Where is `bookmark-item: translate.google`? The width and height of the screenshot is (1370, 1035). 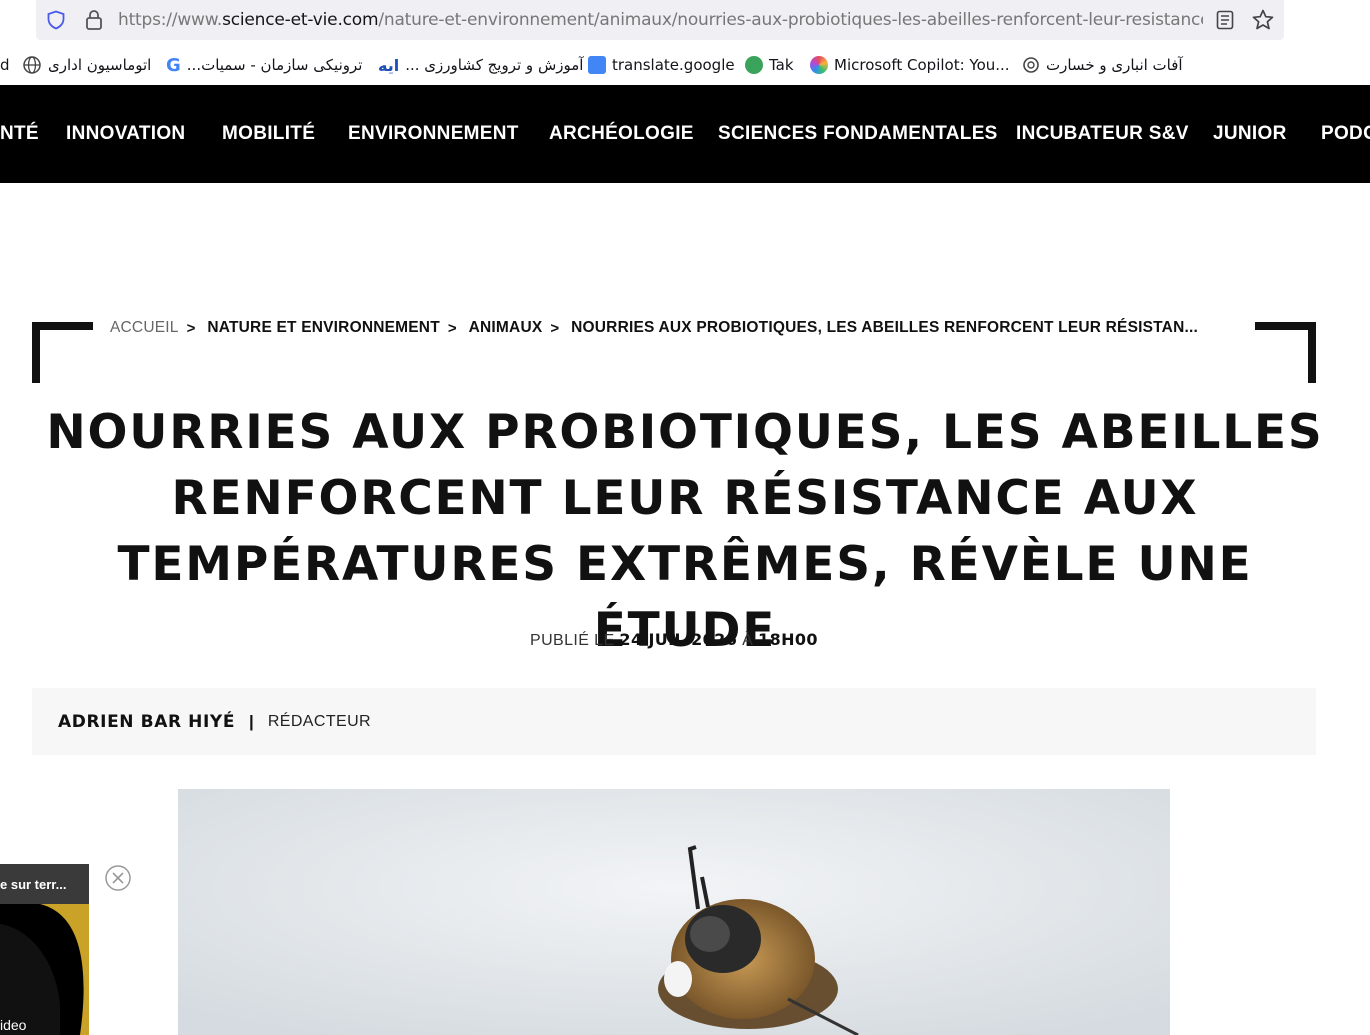
bookmark-item: translate.google is located at coordinates (661, 65).